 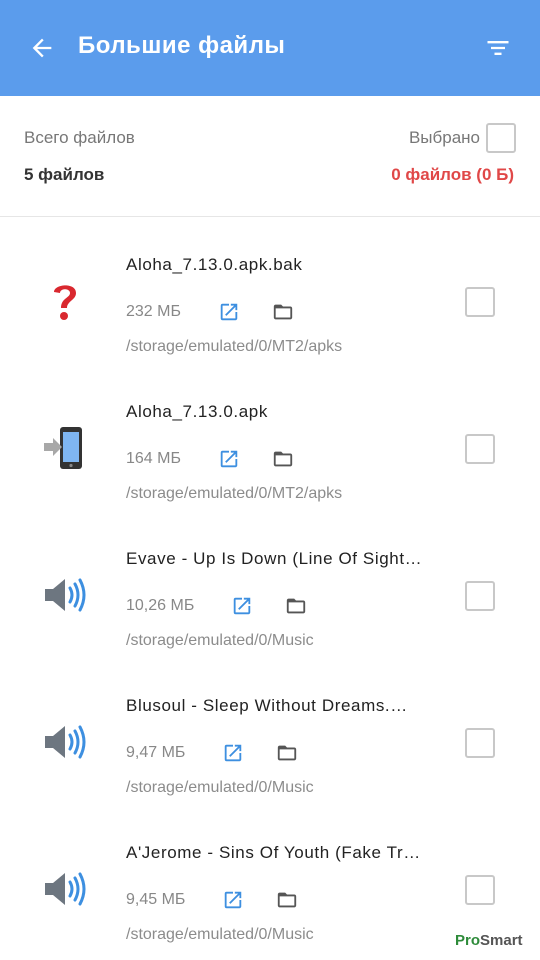 I want to click on watermark-part1: Pro, so click(x=468, y=940).